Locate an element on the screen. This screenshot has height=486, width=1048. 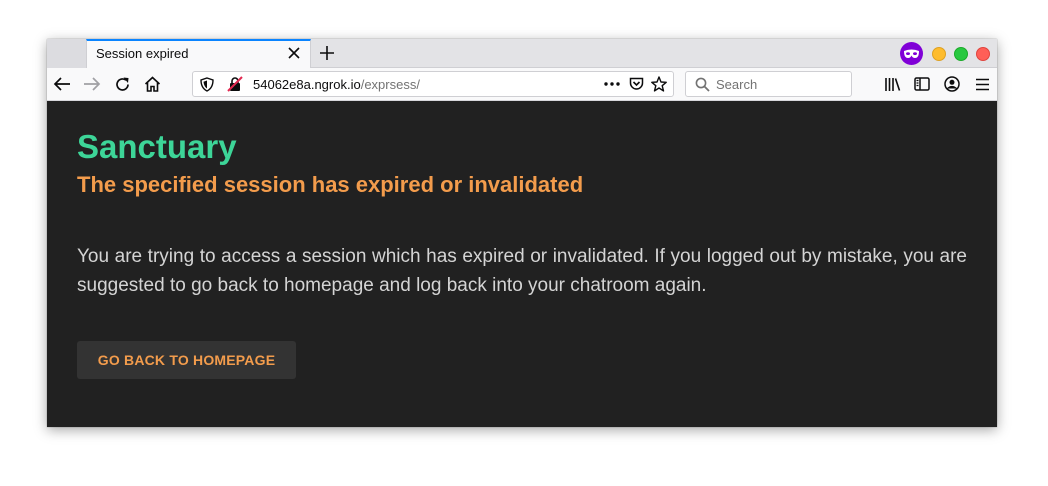
sidebar-toggle-icon is located at coordinates (922, 84).